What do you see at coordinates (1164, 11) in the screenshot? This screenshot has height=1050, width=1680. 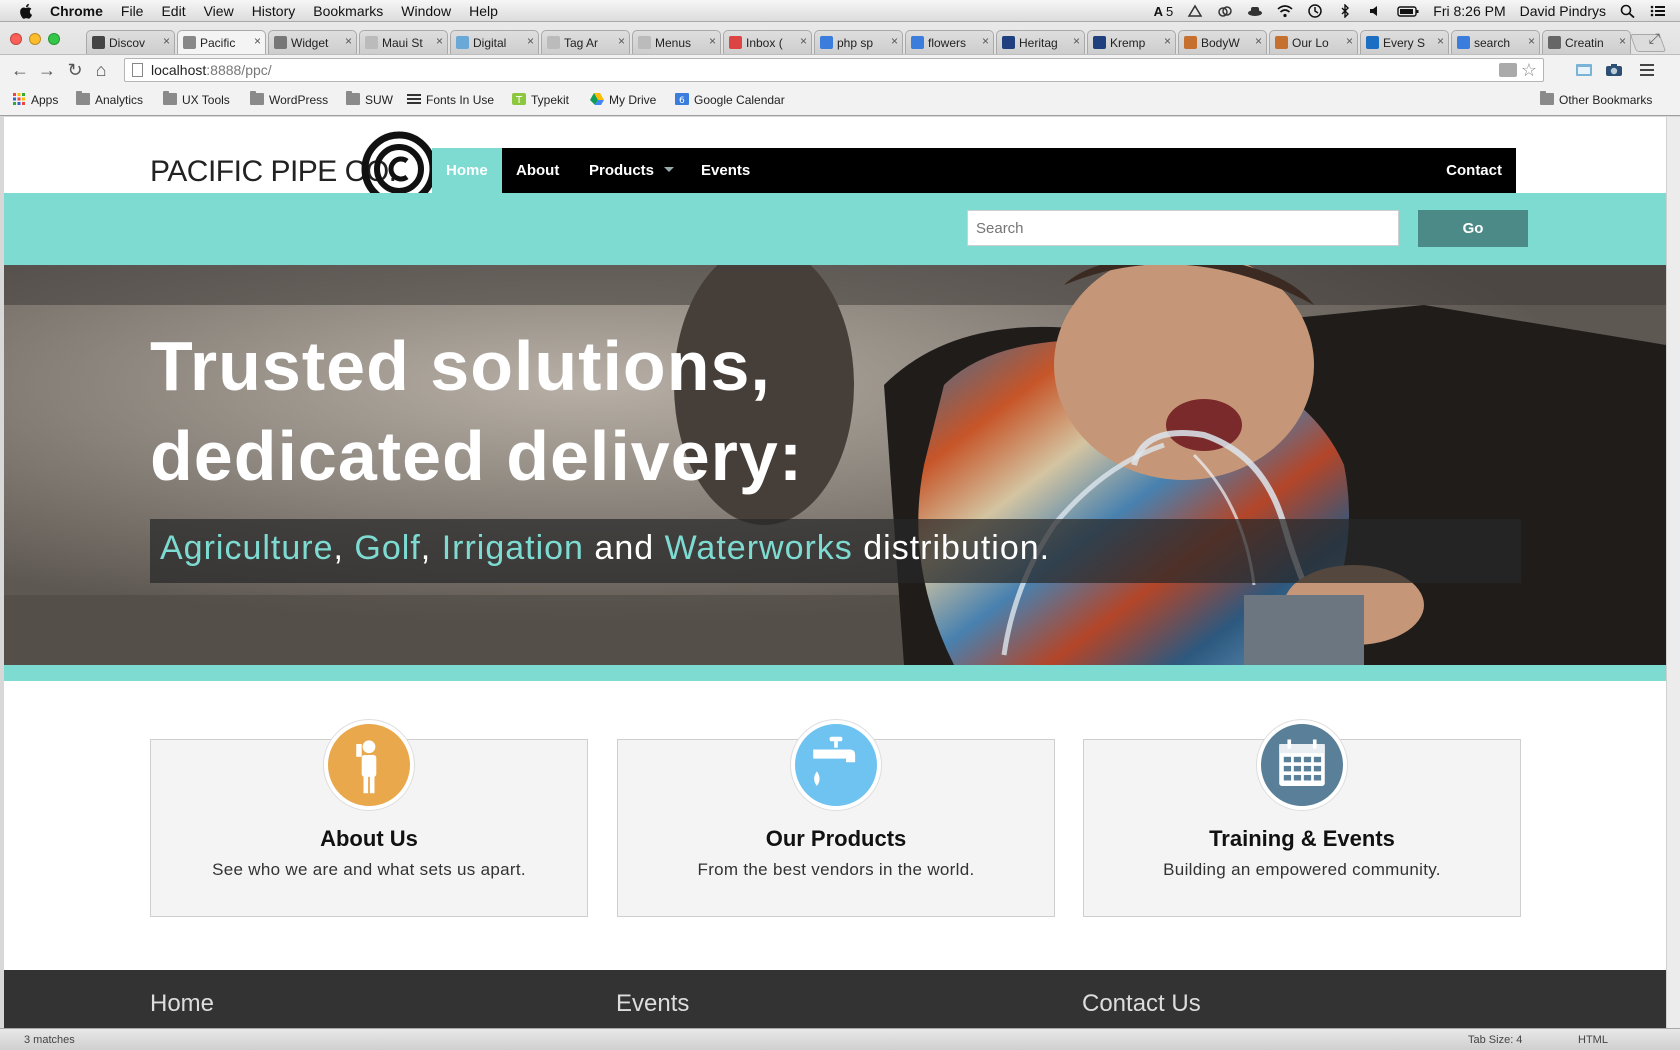 I see `adobe-status-icon: A5` at bounding box center [1164, 11].